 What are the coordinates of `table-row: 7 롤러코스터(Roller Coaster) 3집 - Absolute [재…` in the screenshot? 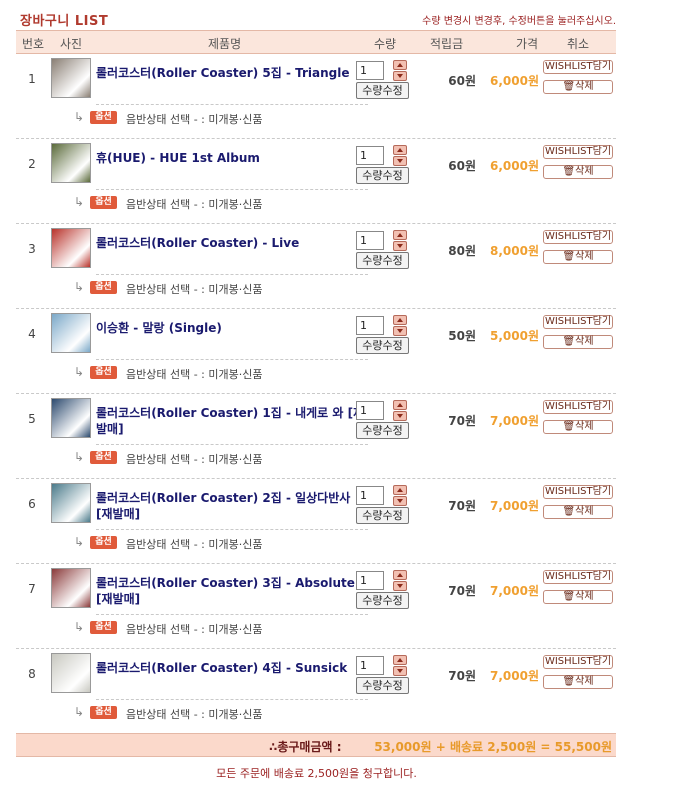 It's located at (316, 606).